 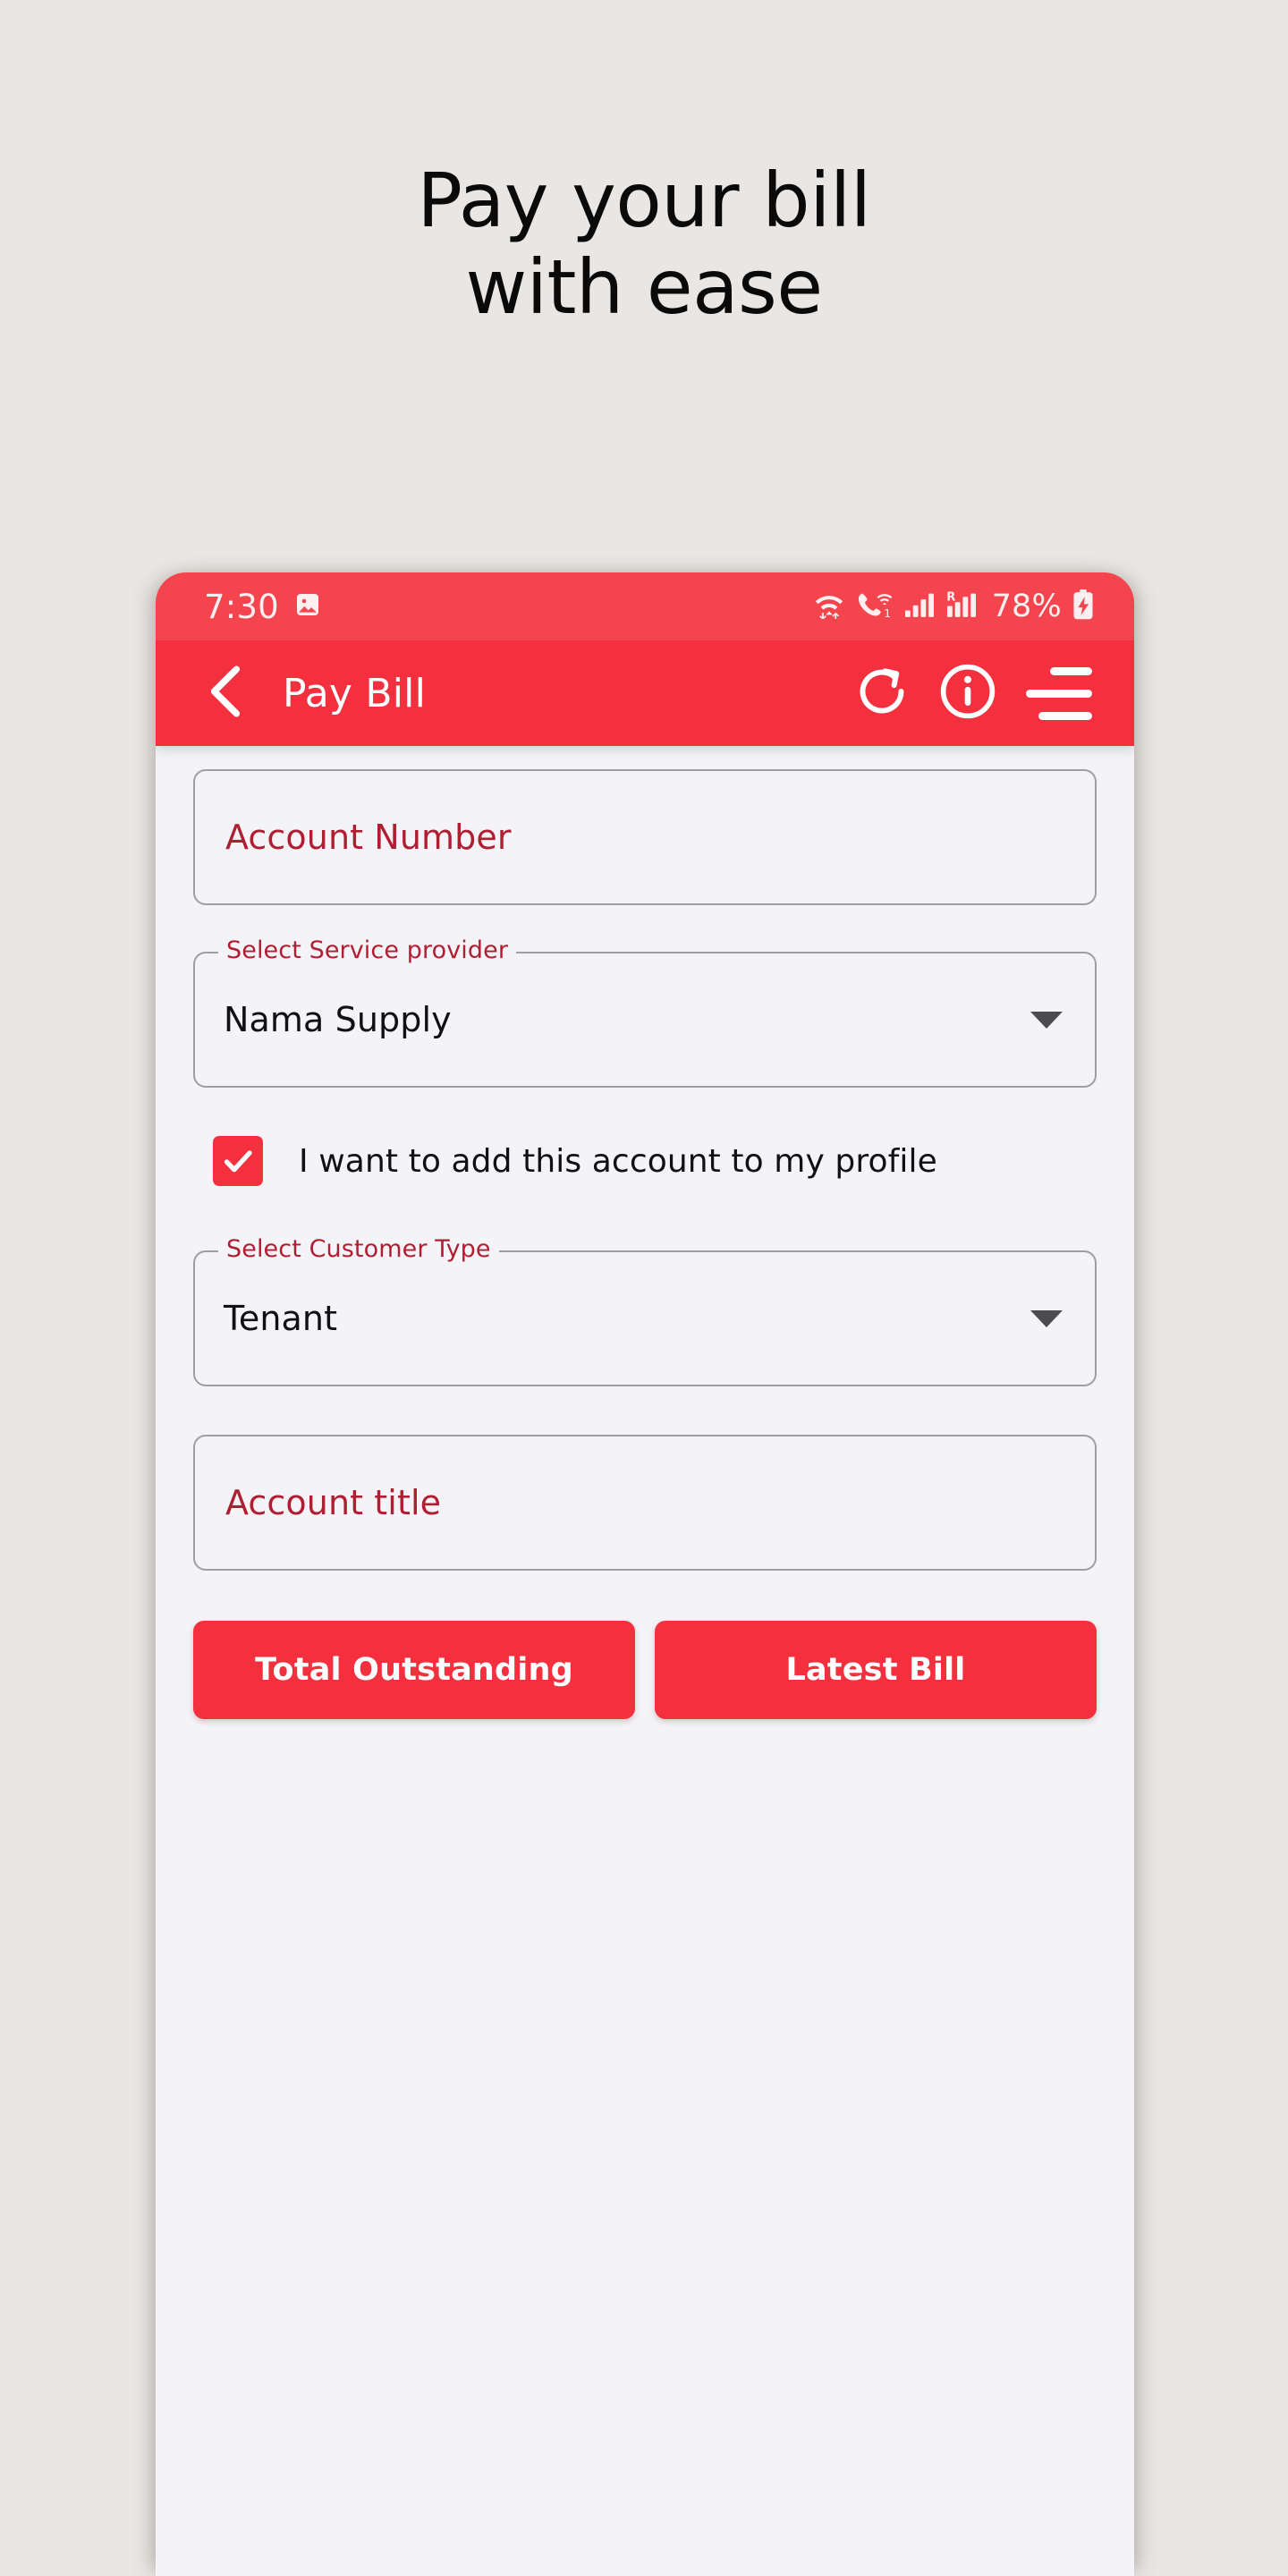 I want to click on status-bar: 7:30 1 R 78%, so click(x=645, y=606).